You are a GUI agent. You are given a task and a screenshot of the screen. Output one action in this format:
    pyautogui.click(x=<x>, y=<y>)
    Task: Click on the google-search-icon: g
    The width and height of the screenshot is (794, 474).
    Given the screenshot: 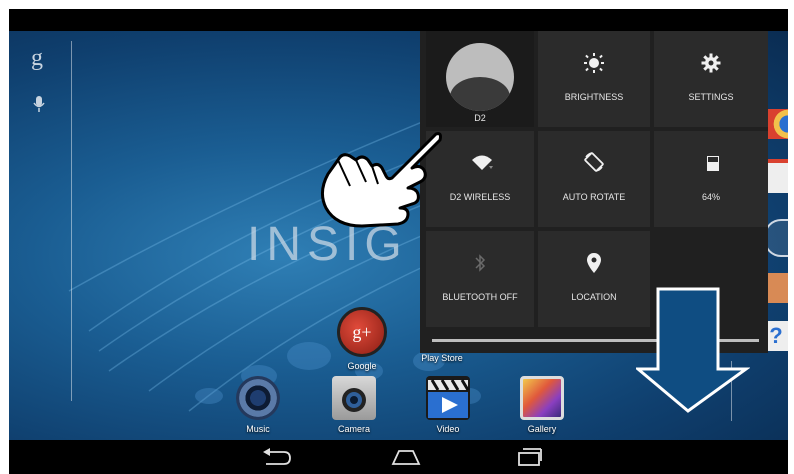 What is the action you would take?
    pyautogui.click(x=37, y=58)
    